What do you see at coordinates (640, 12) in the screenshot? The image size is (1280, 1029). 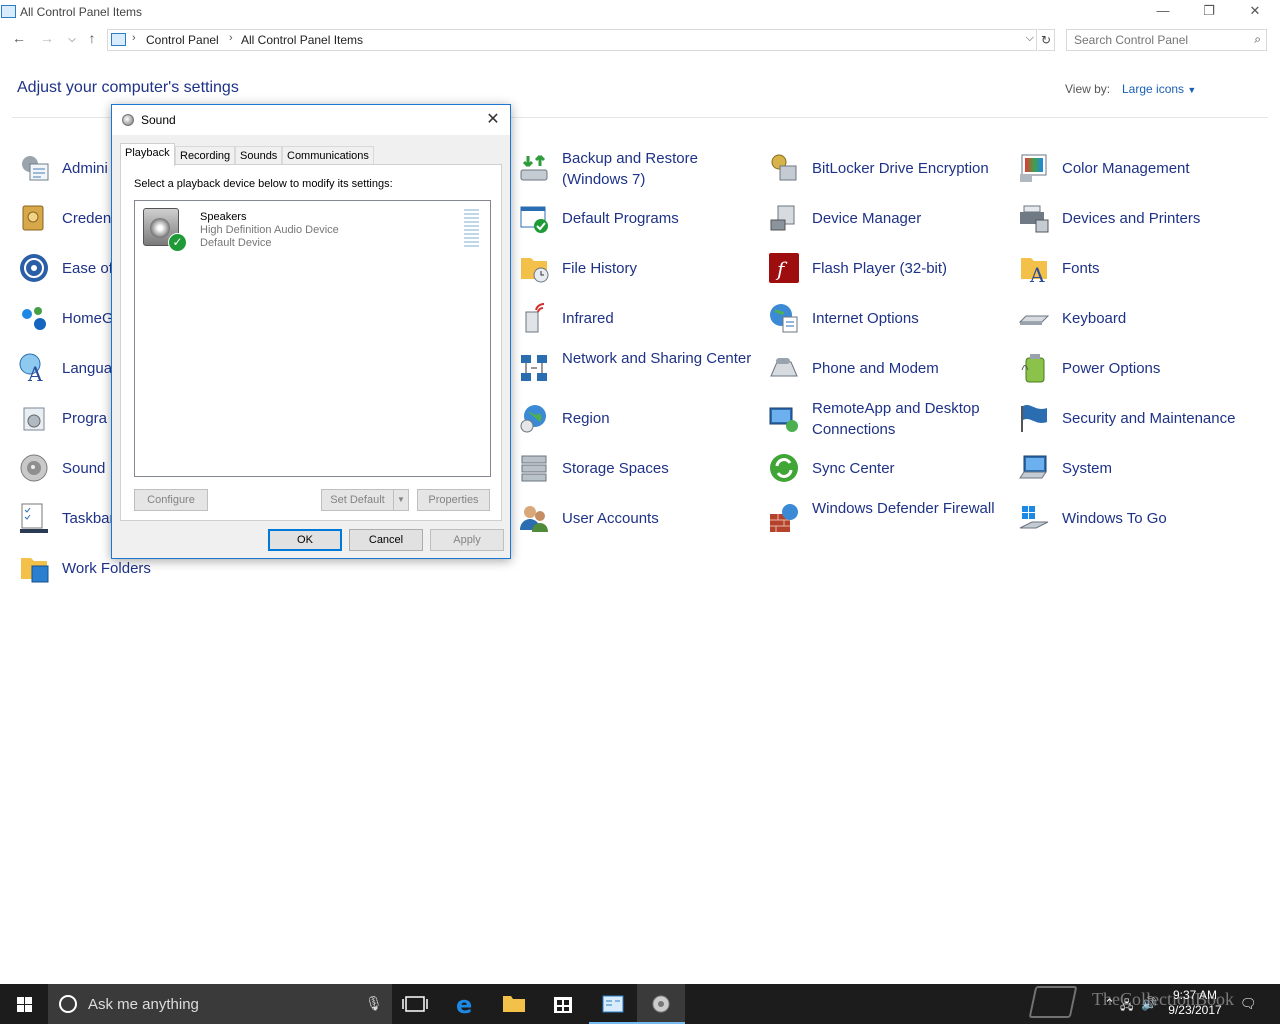 I see `window-titlebar: All Control Panel Items — ❐ ✕` at bounding box center [640, 12].